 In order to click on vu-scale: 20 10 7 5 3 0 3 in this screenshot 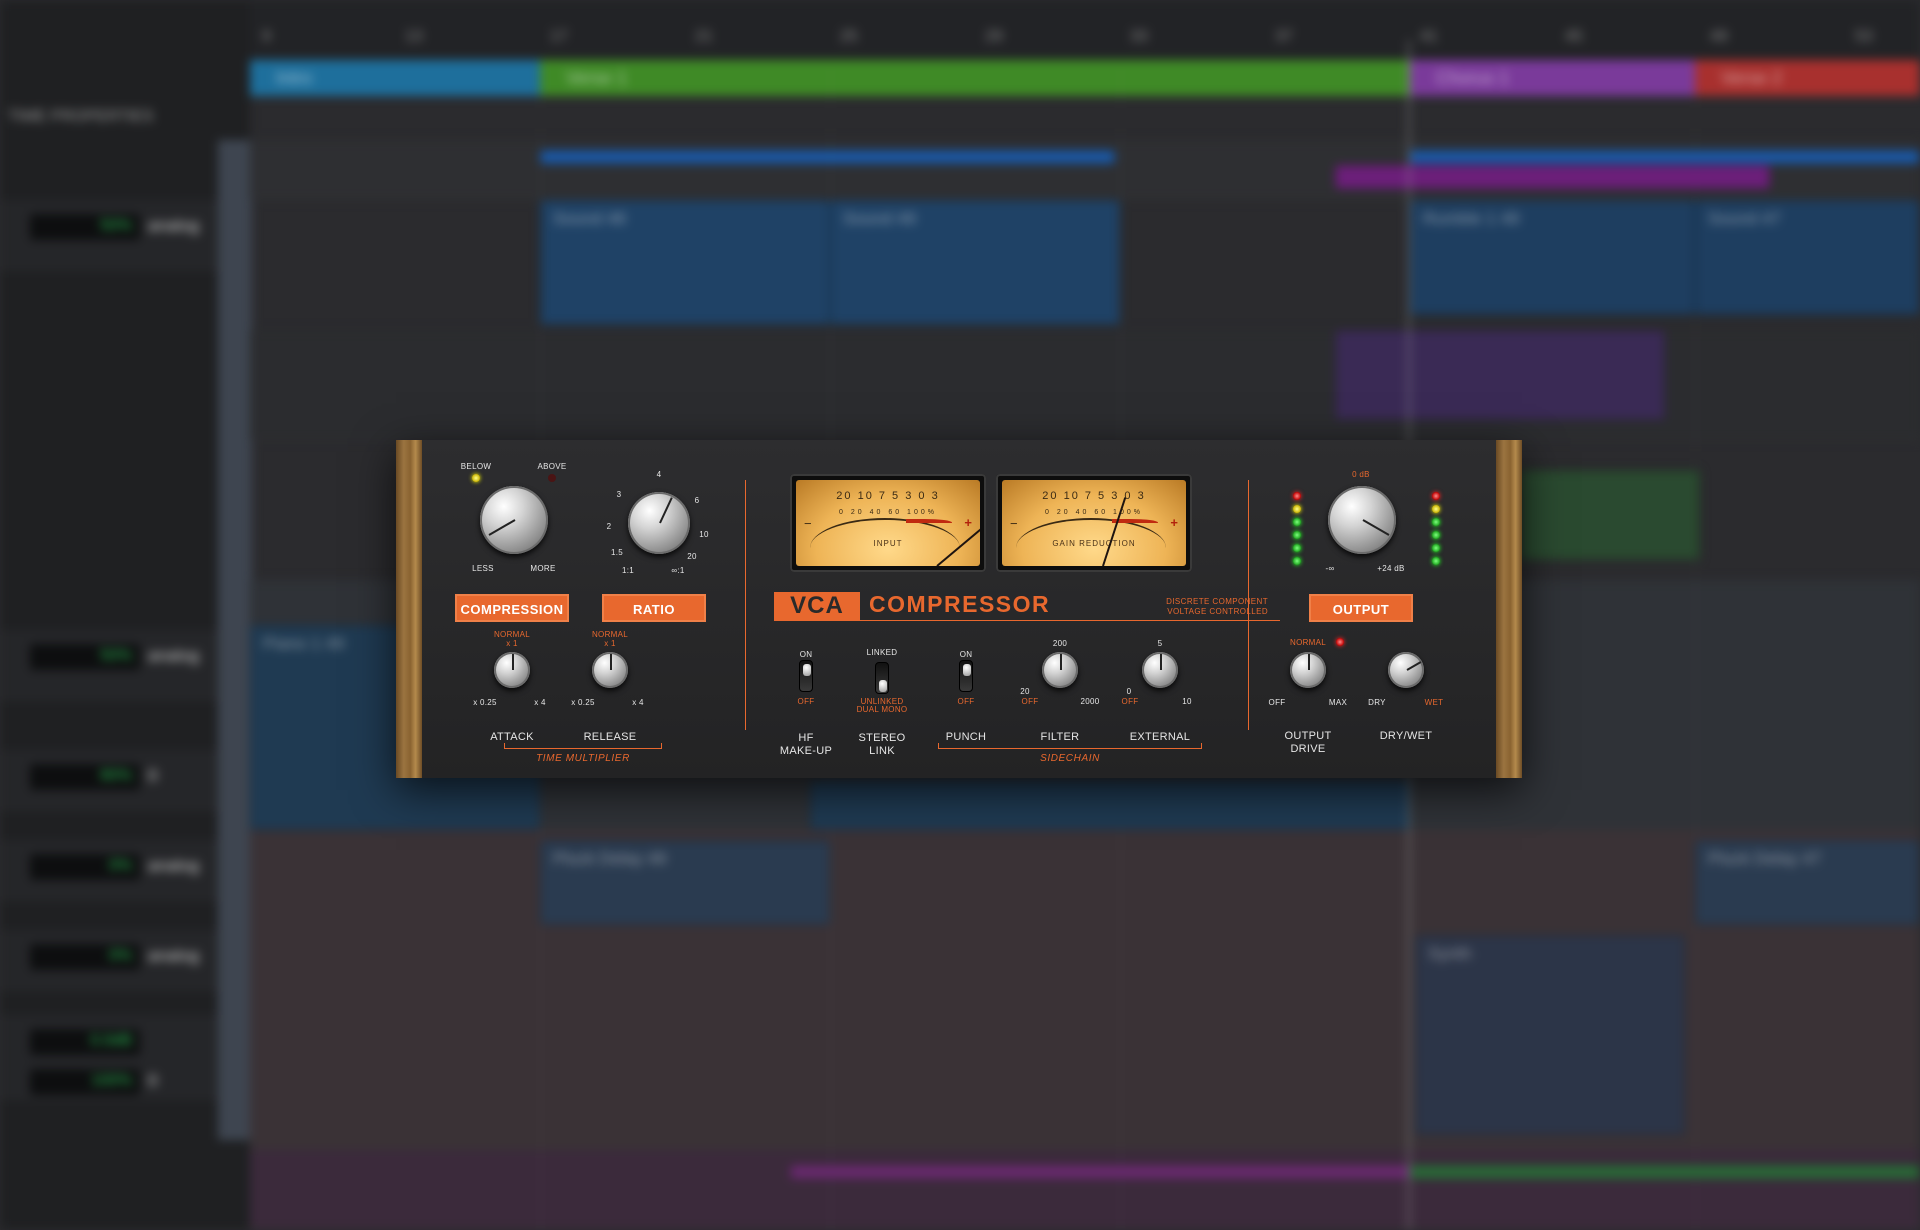, I will do `click(888, 496)`.